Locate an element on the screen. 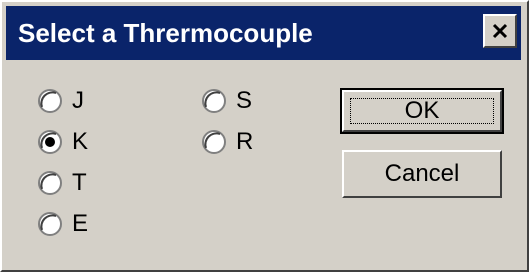 This screenshot has height=272, width=529. radio-s: S is located at coordinates (227, 101).